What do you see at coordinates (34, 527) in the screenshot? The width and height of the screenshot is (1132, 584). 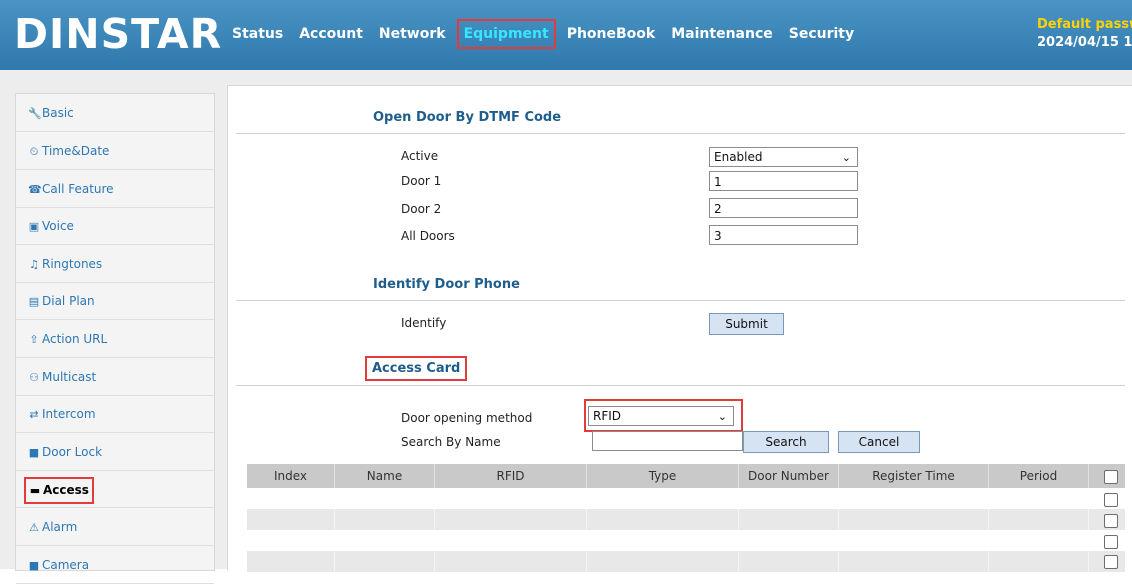 I see `warning-icon: ⚠` at bounding box center [34, 527].